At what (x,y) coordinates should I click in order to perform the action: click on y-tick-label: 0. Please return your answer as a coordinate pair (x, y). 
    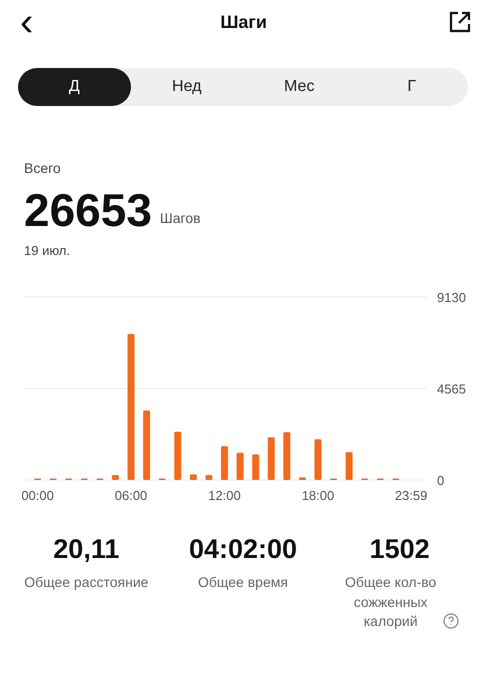
    Looking at the image, I should click on (440, 480).